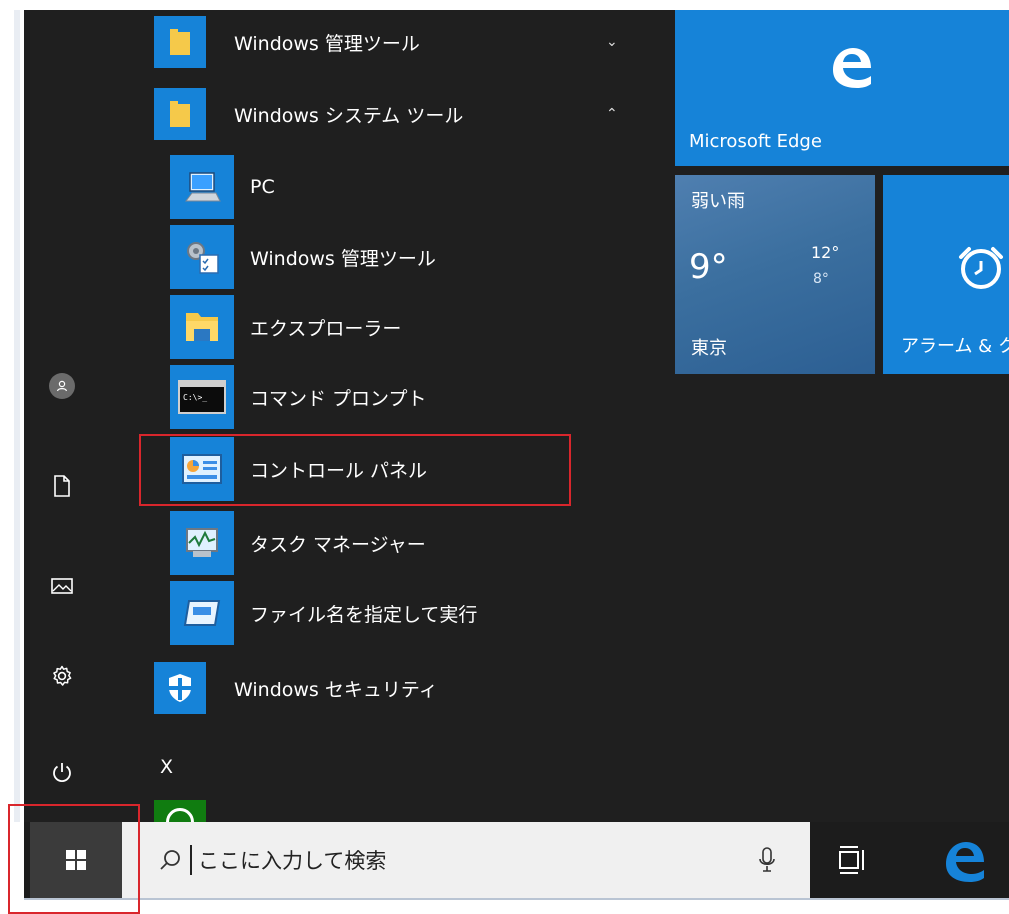 The height and width of the screenshot is (914, 1009). I want to click on gear-icon, so click(62, 675).